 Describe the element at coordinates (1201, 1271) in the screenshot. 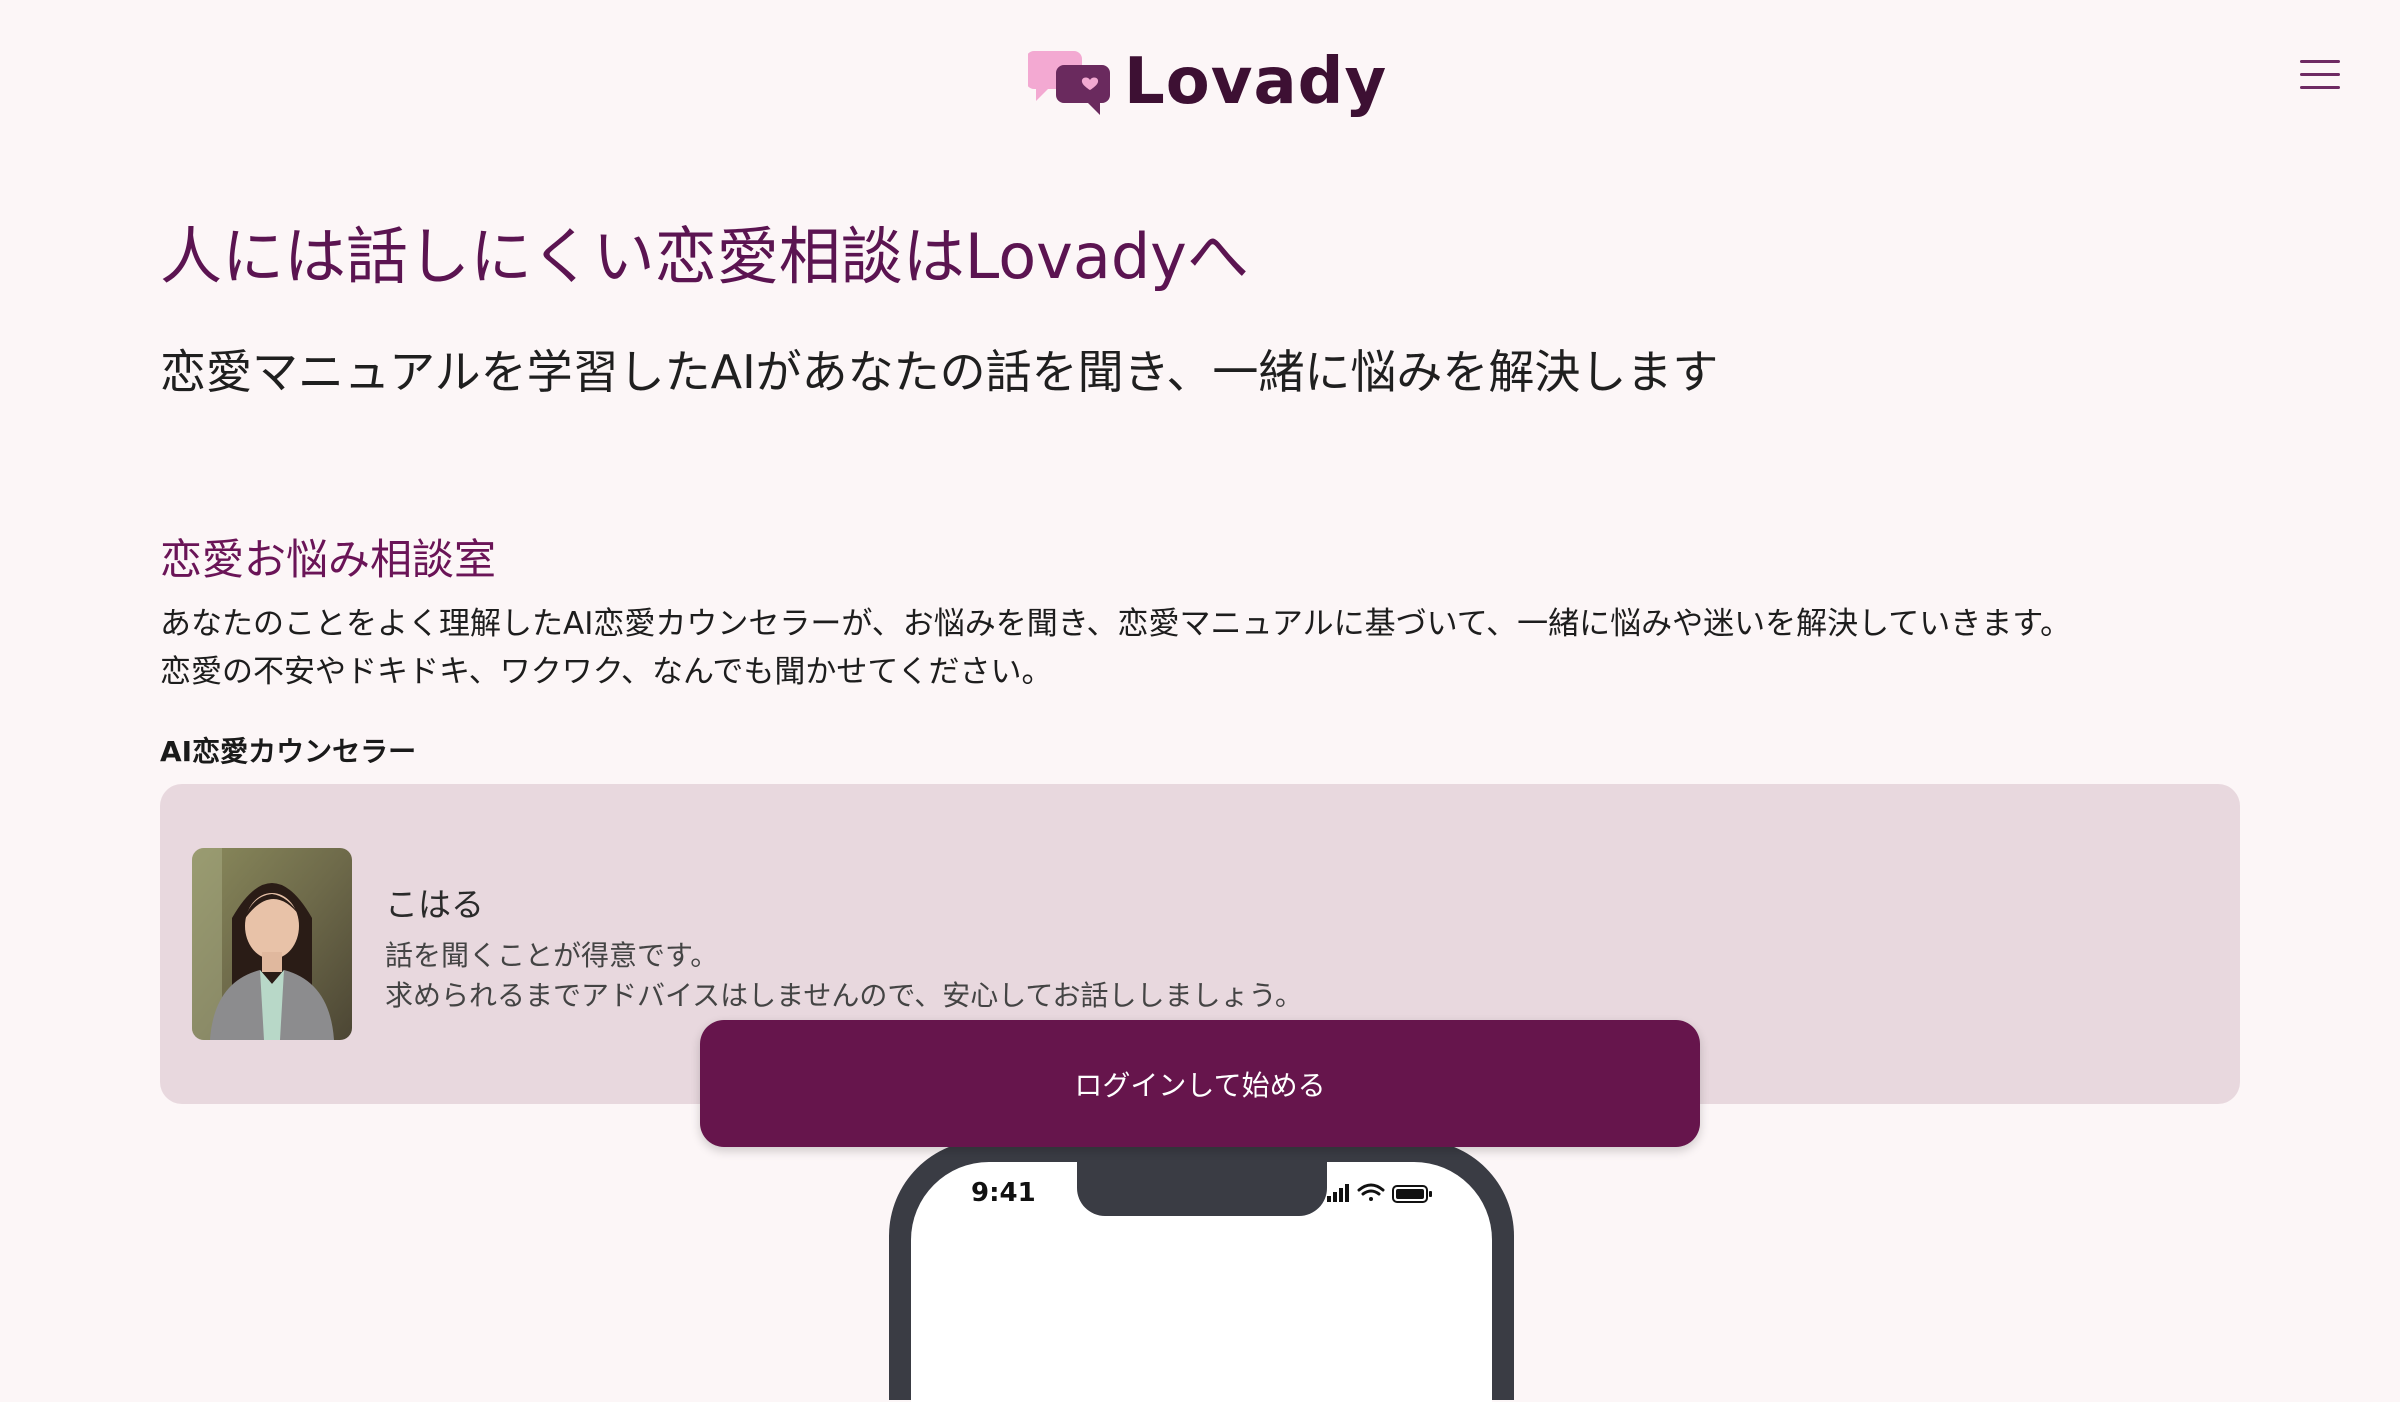

I see `phone-mockup: 9:41` at that location.